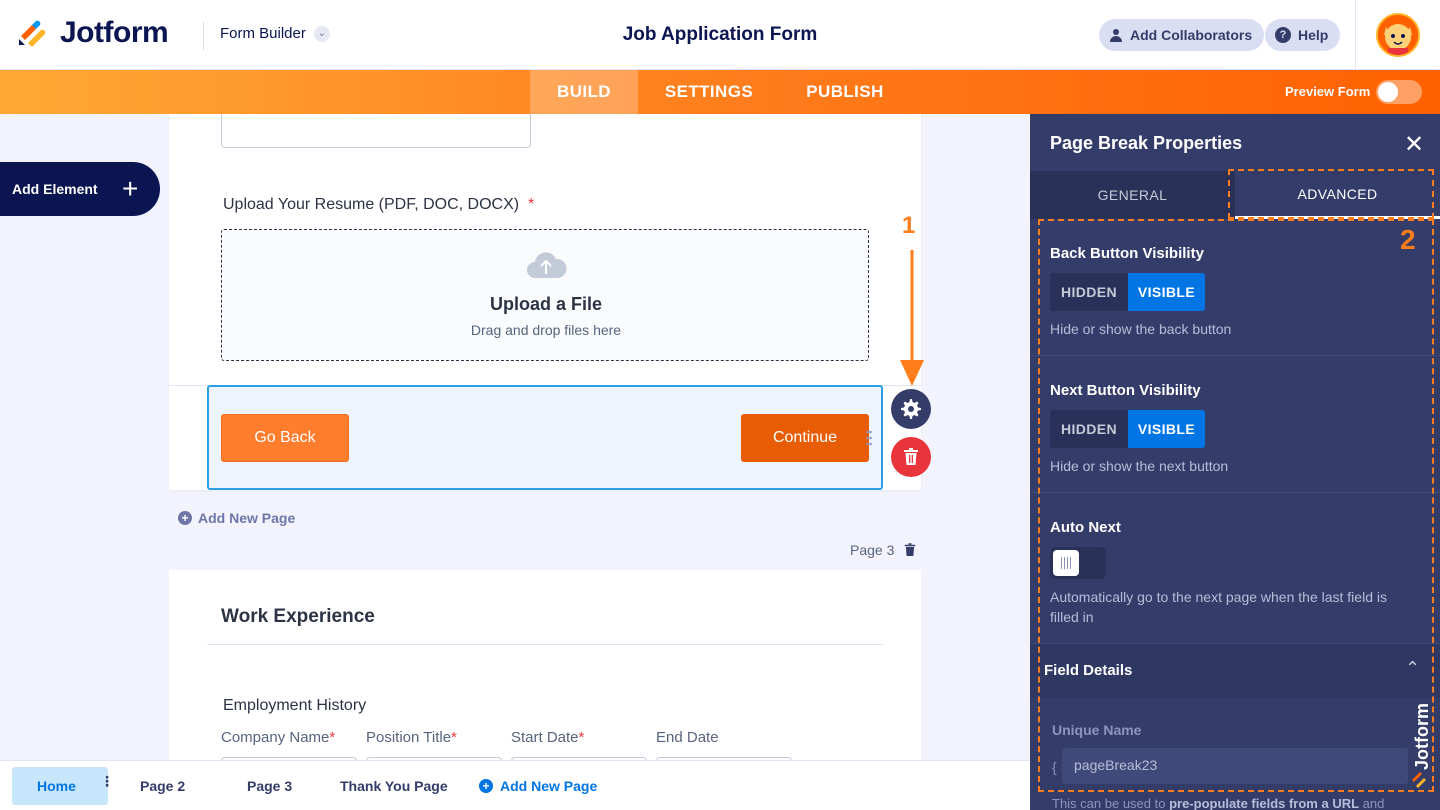 The width and height of the screenshot is (1440, 810). What do you see at coordinates (845, 92) in the screenshot?
I see `tab-publish: PUBLISH` at bounding box center [845, 92].